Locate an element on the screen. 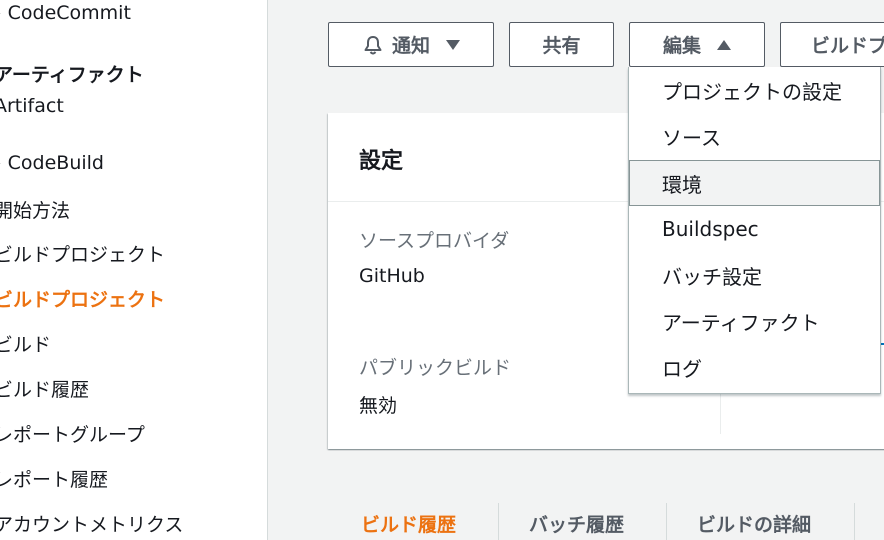  public-build-label: パブリックビルド is located at coordinates (435, 368).